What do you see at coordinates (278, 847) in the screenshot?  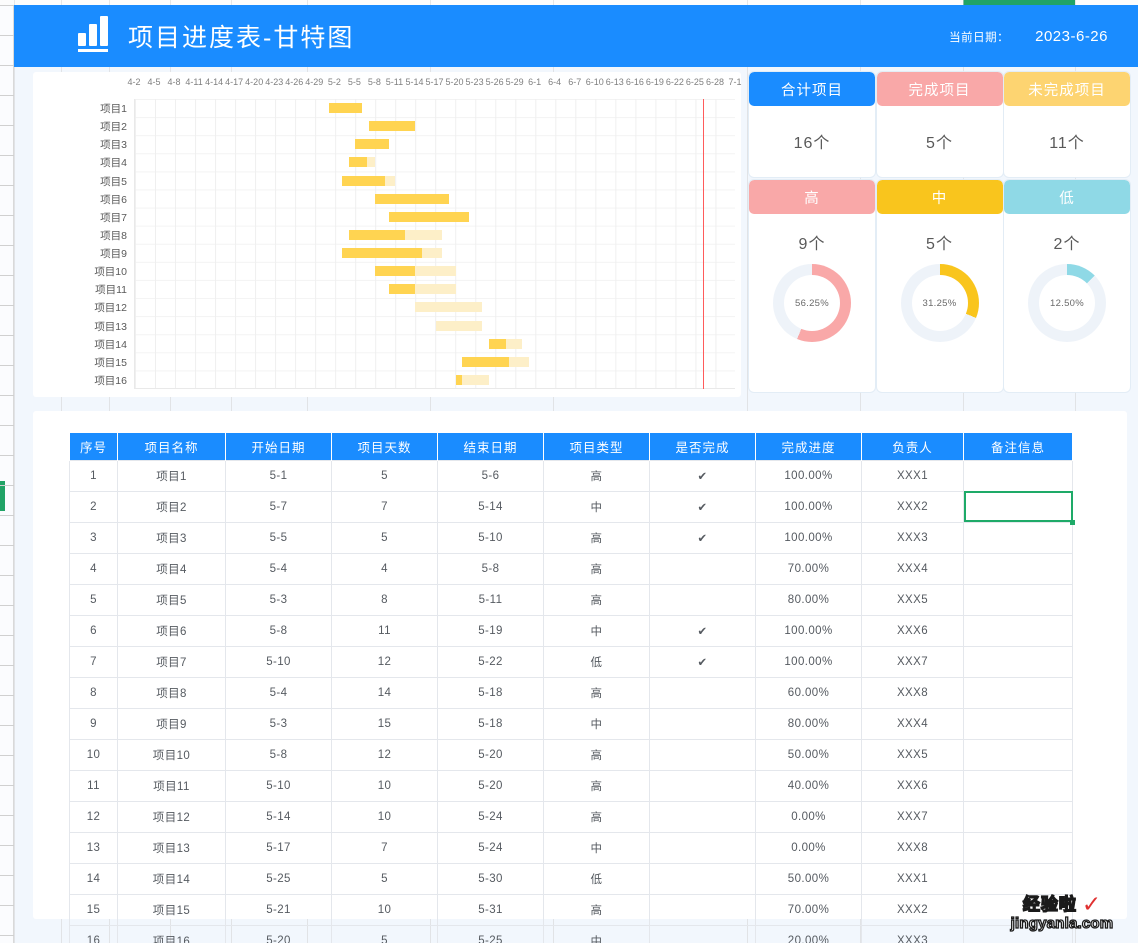 I see `table-cell-start: 5-17` at bounding box center [278, 847].